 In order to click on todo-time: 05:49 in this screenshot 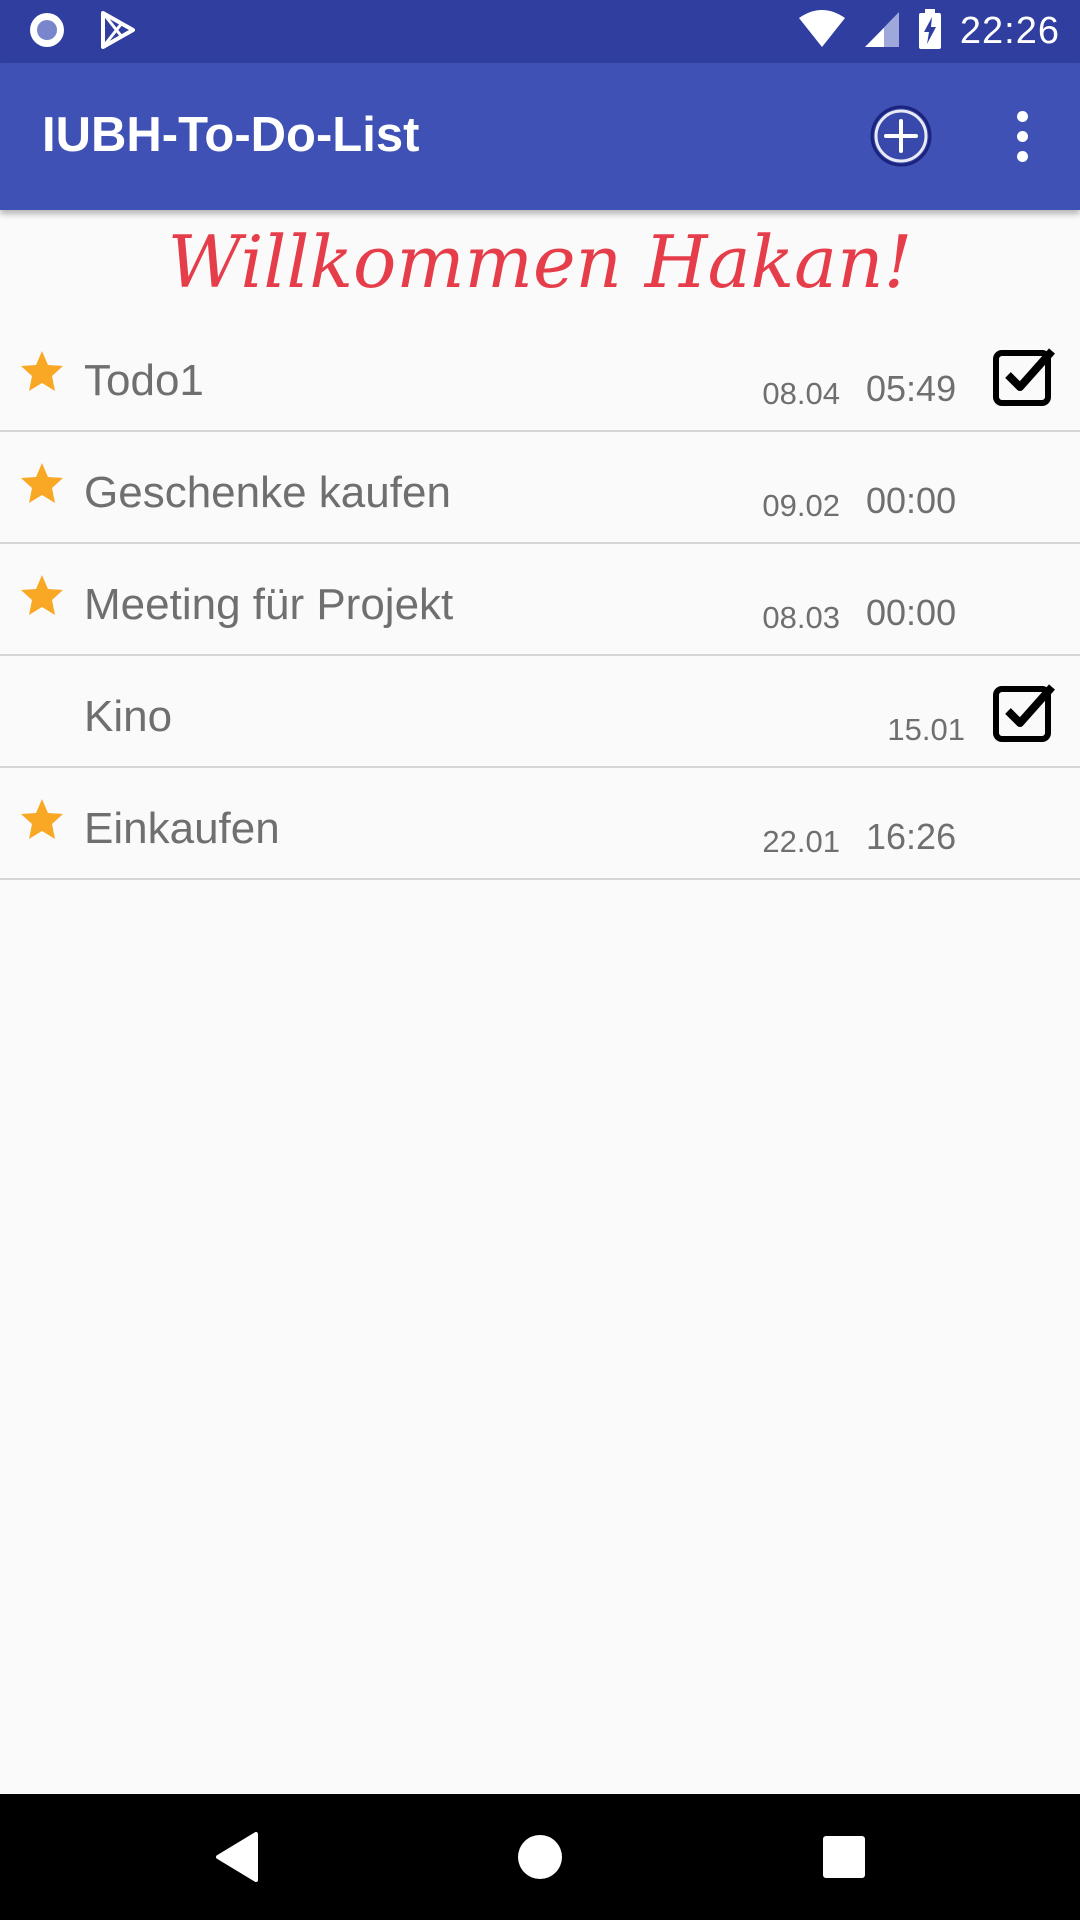, I will do `click(911, 388)`.